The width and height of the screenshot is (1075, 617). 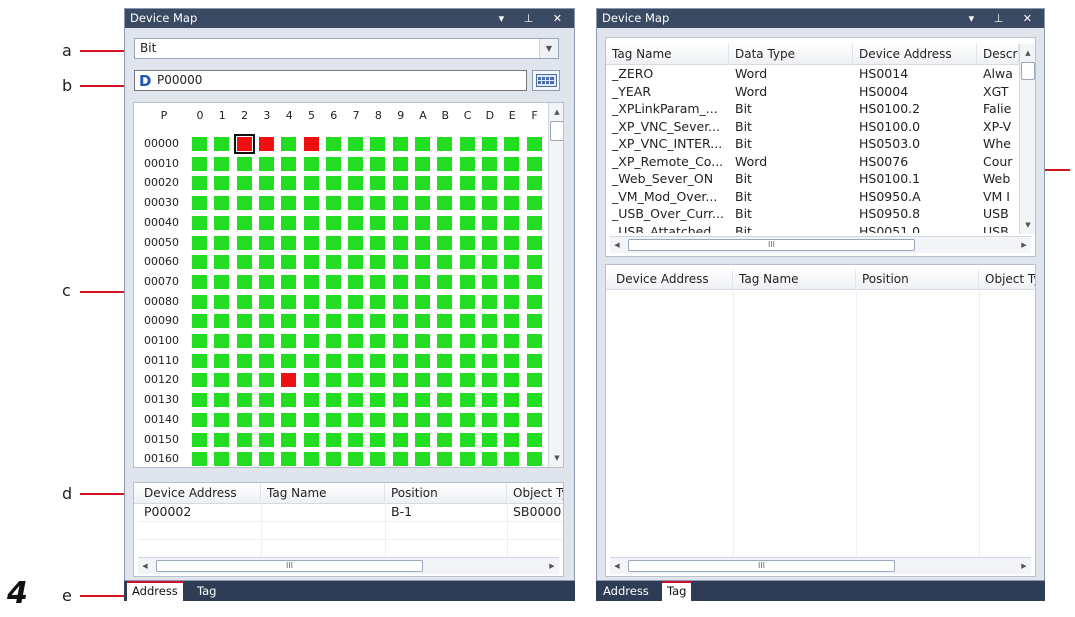 I want to click on scroll-up-icon: ▲, so click(x=556, y=112).